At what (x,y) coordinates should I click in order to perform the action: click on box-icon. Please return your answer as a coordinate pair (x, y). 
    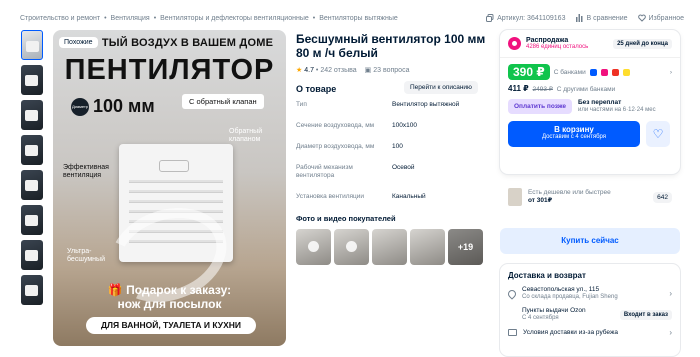
    Looking at the image, I should click on (512, 332).